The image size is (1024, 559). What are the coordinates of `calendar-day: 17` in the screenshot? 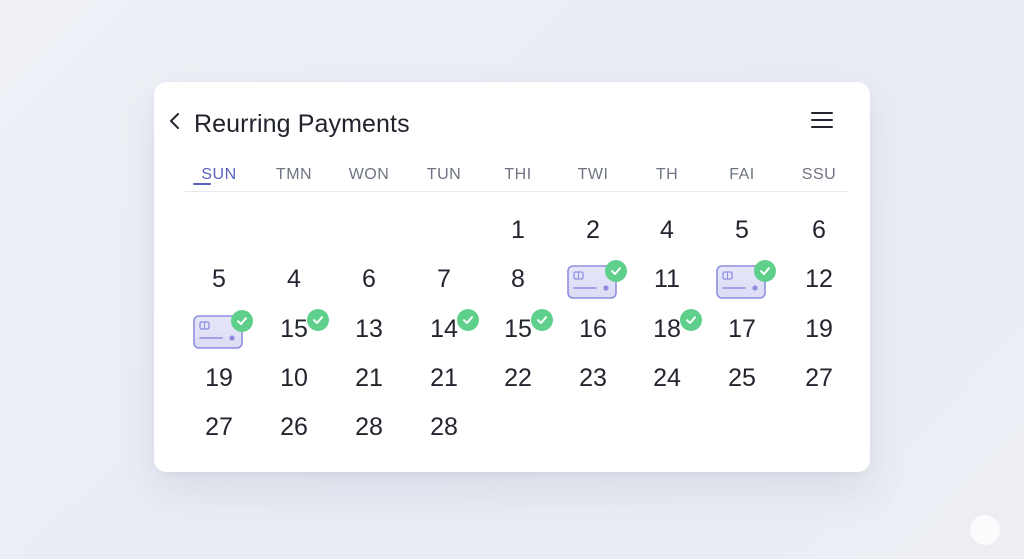 It's located at (742, 329).